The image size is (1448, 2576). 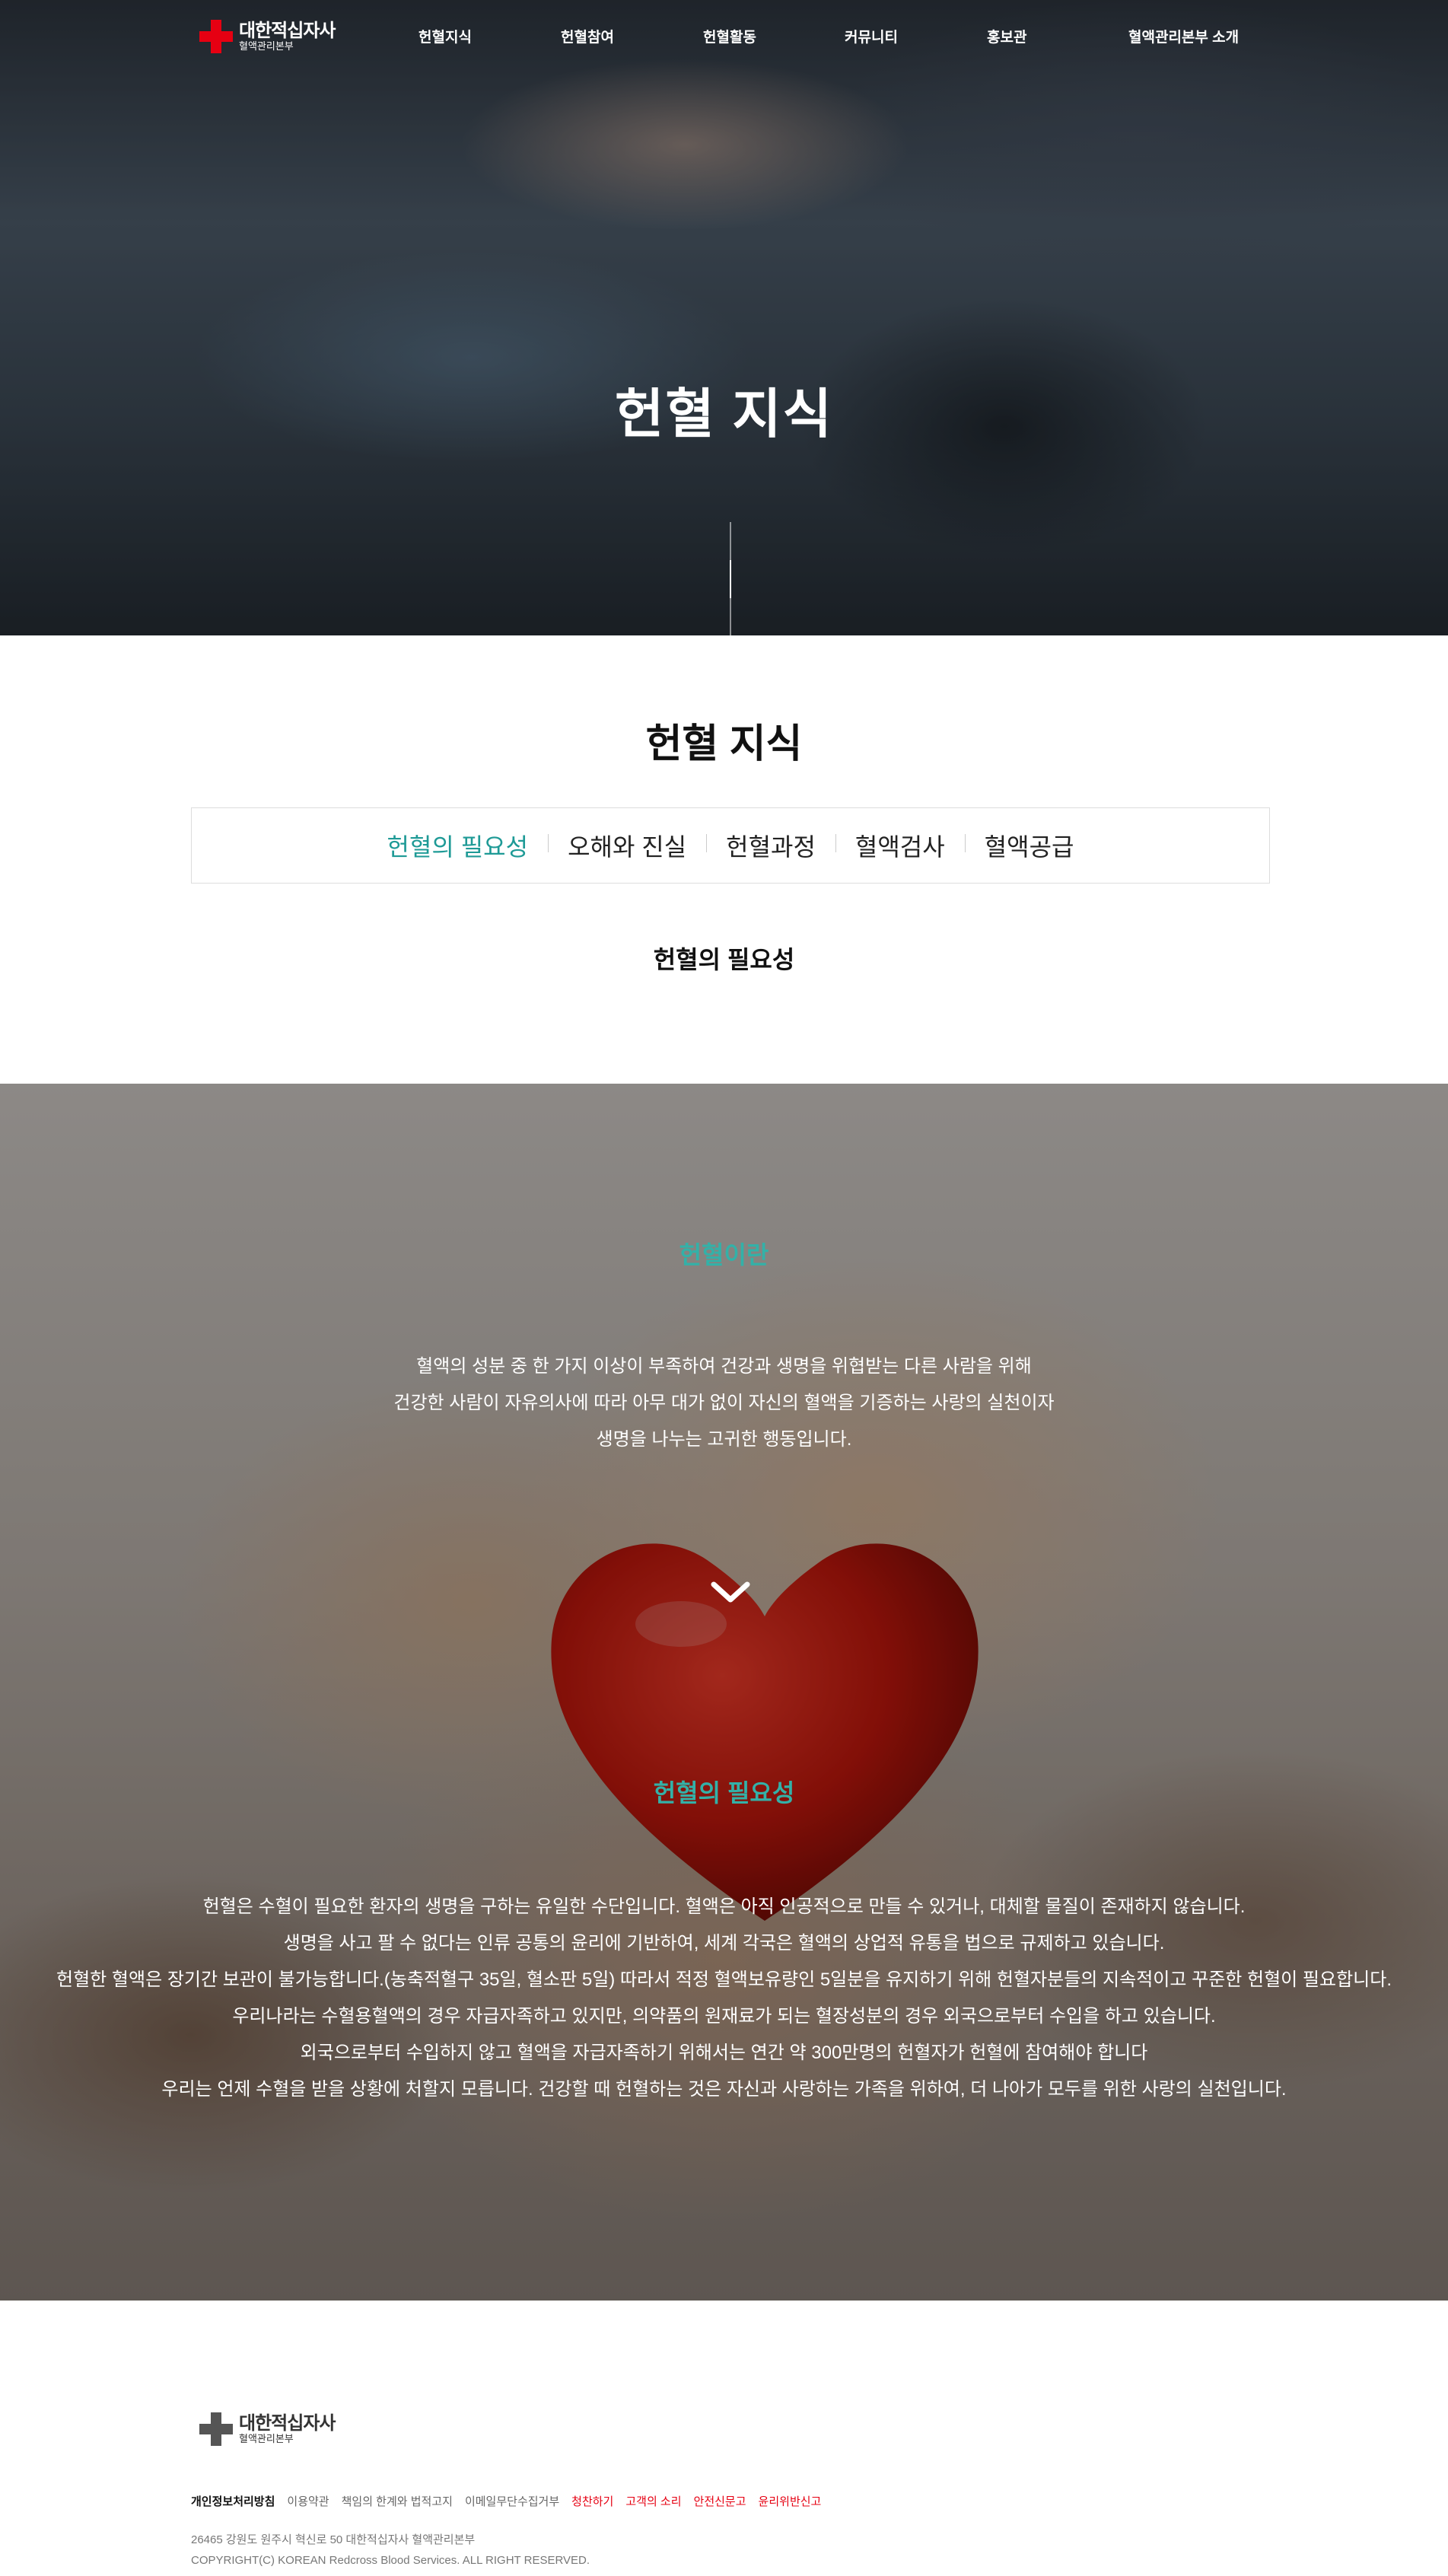 I want to click on footer-link-legal: 책임의 한계와 법적고지, so click(x=398, y=2501).